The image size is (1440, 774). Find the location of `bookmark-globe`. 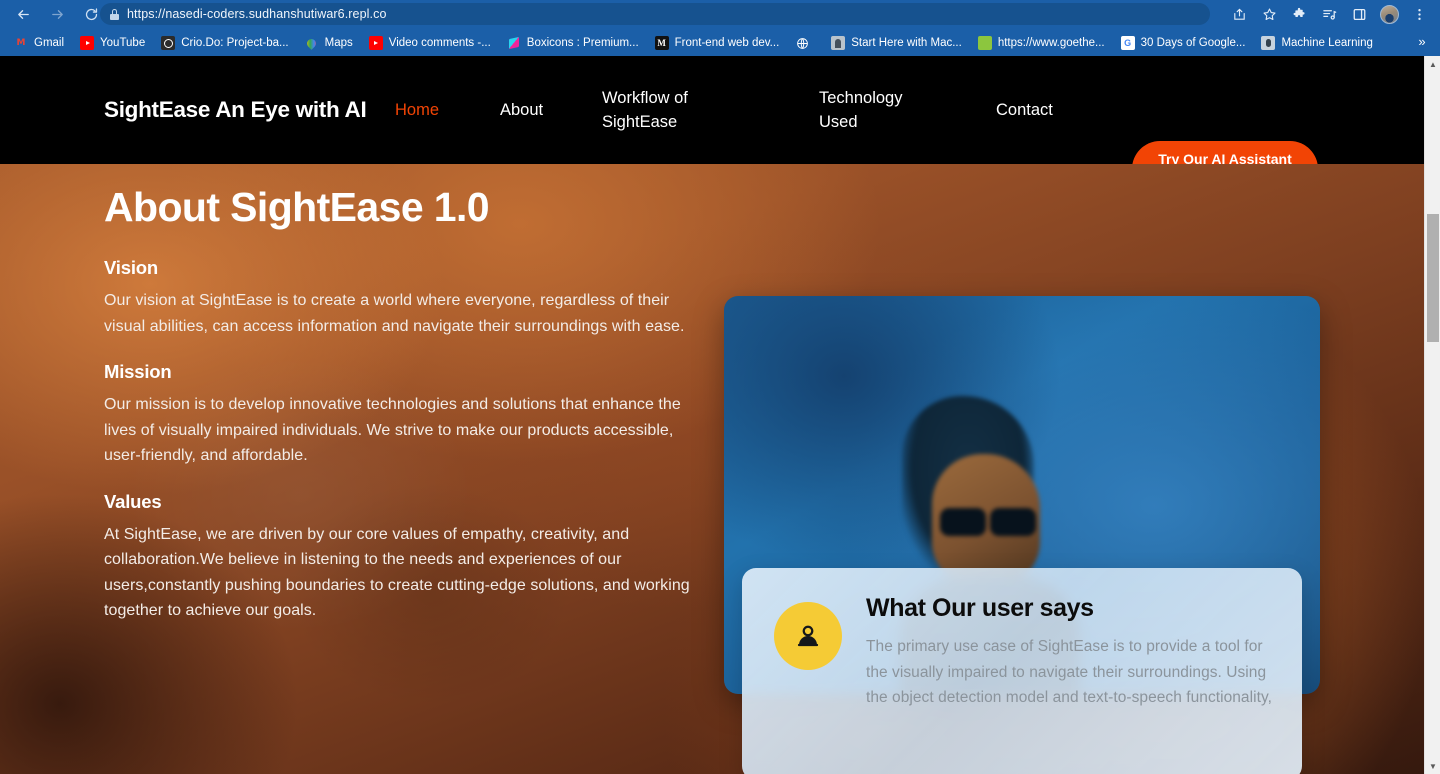

bookmark-globe is located at coordinates (809, 43).